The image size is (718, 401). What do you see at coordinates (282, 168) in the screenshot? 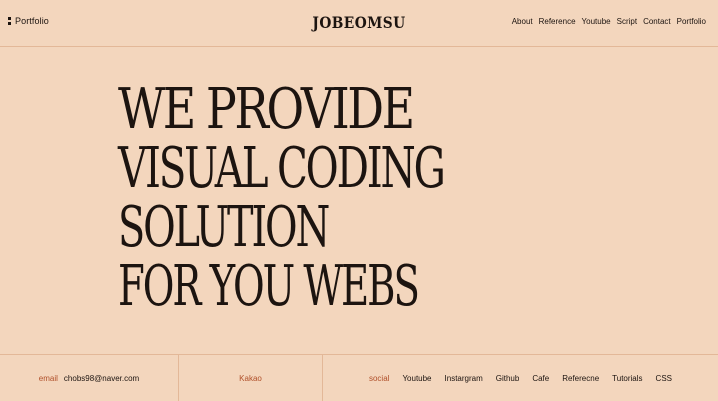
I see `hero-line-2: VISUAL CODING` at bounding box center [282, 168].